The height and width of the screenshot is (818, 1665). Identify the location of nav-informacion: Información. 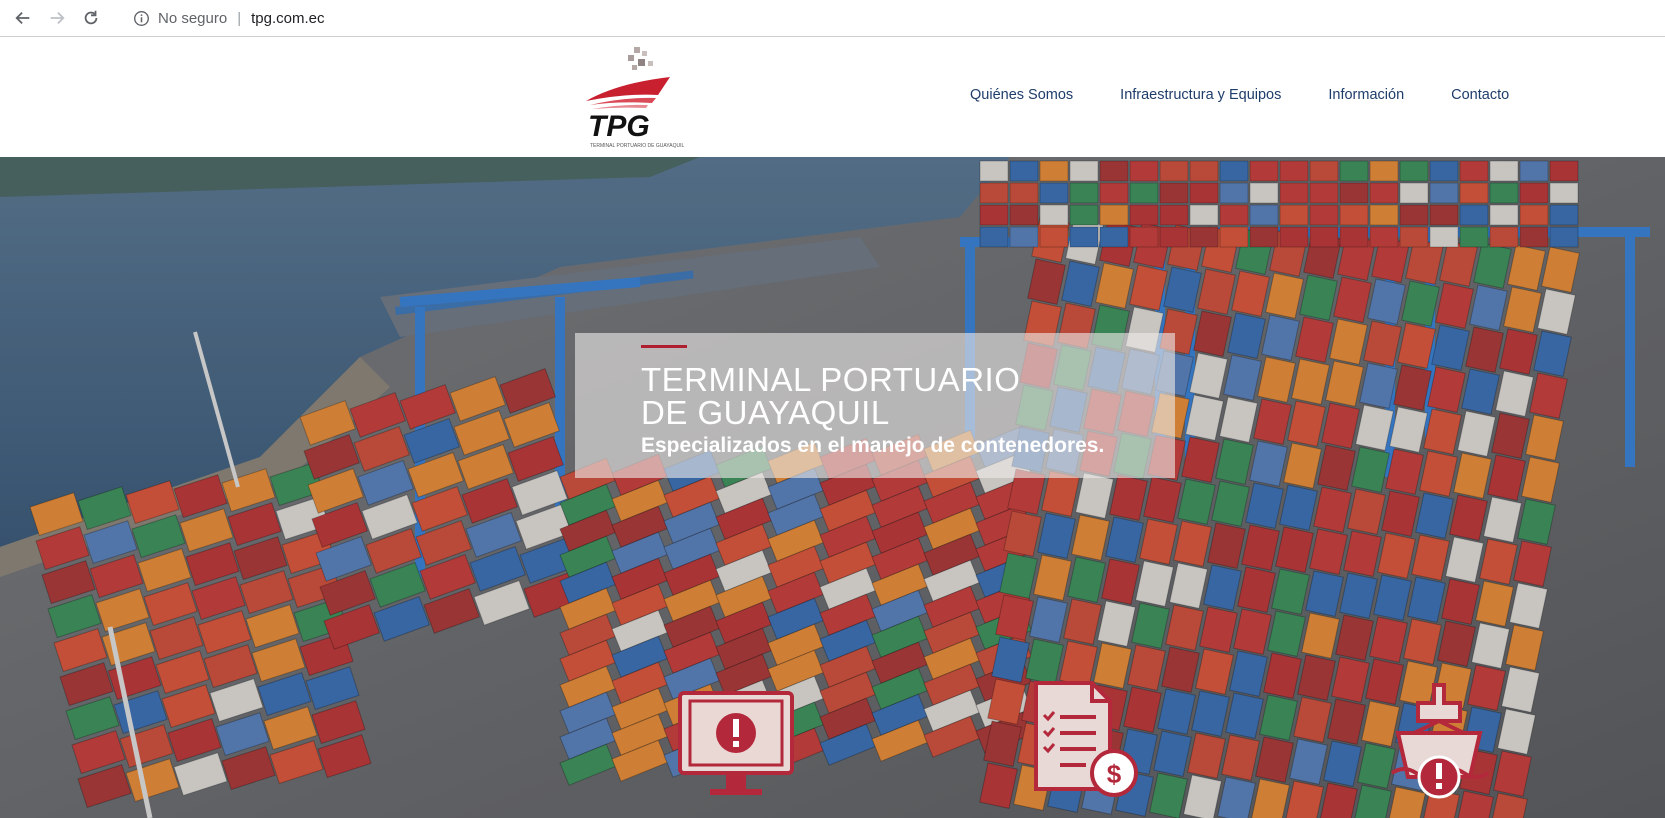
(1366, 95).